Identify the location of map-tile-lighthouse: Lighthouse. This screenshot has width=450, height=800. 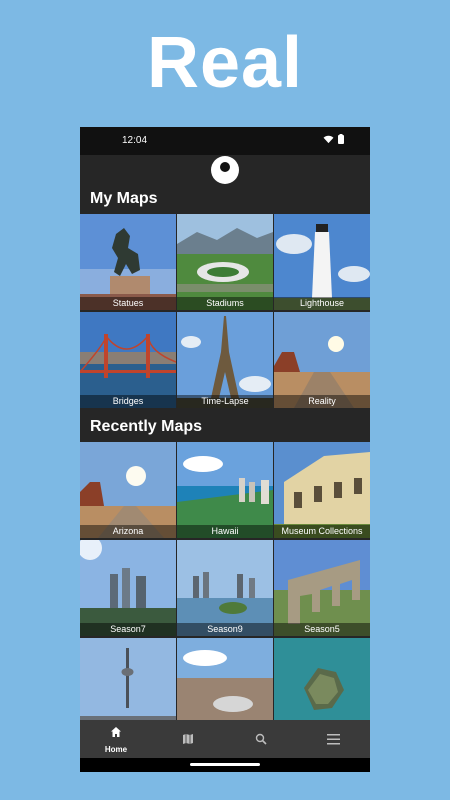
(322, 262).